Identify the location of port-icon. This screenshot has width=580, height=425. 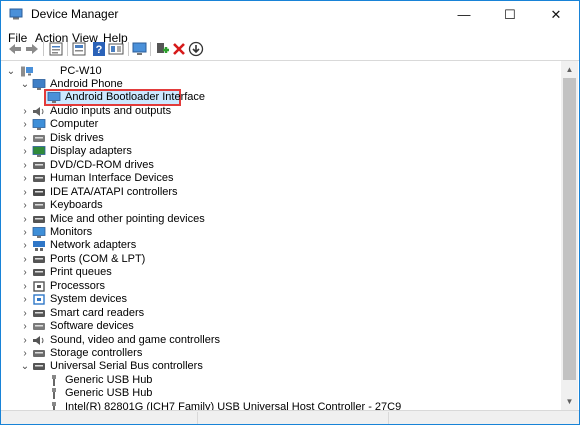
(39, 259).